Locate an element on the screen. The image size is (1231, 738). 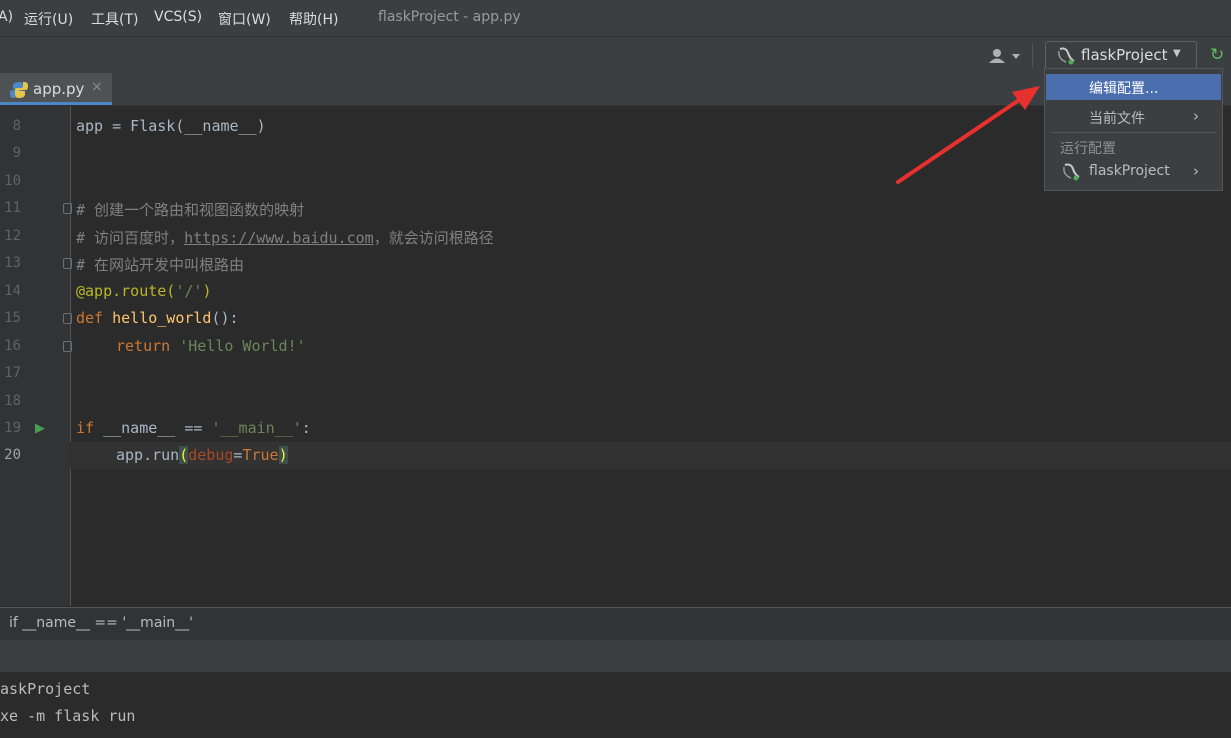
menu-item-flask-project: flaskProject › is located at coordinates (1133, 172).